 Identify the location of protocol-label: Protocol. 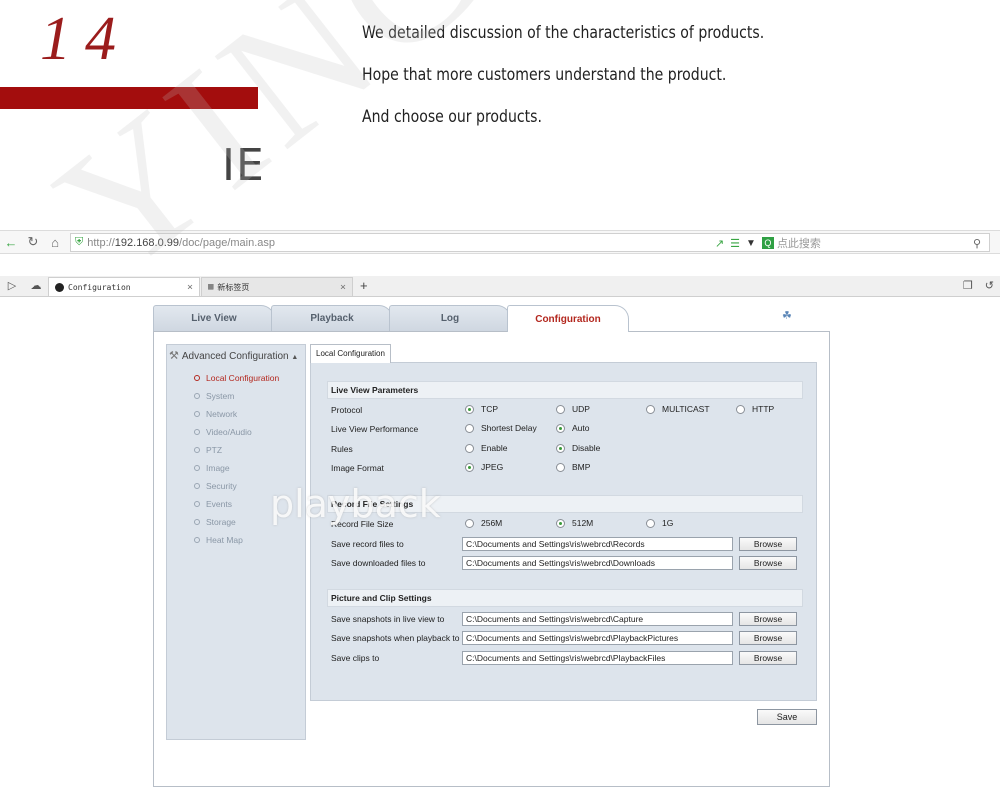
(347, 410).